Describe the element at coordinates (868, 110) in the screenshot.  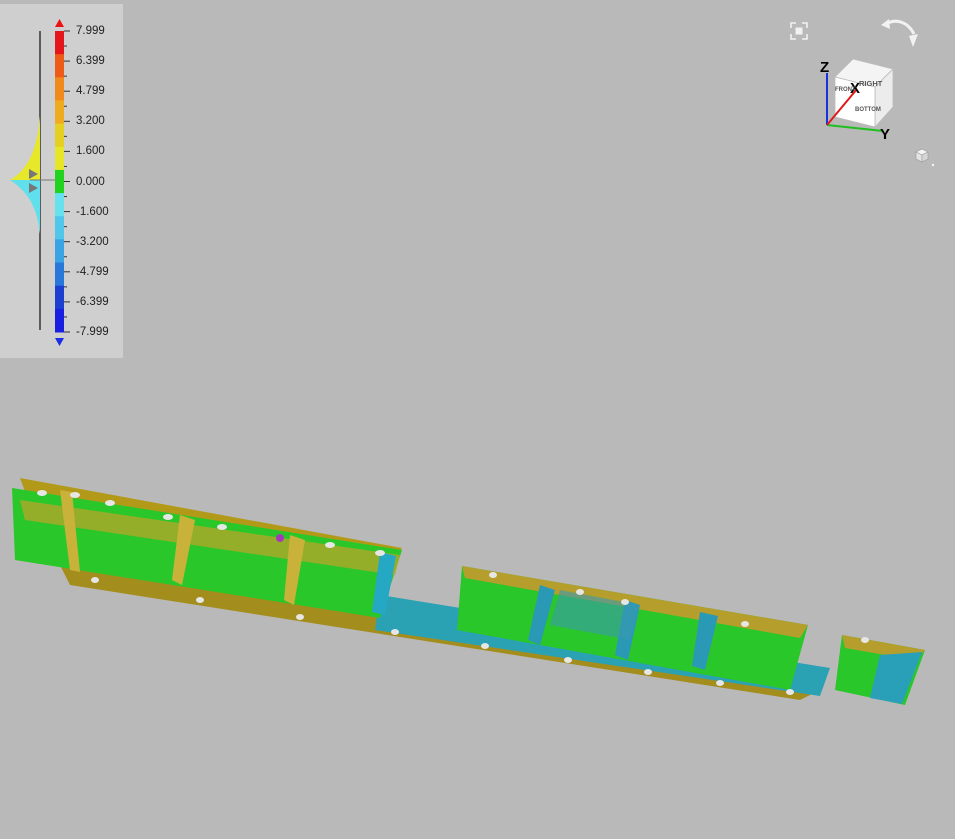
I see `cube-face-bottom: BOTTOM` at that location.